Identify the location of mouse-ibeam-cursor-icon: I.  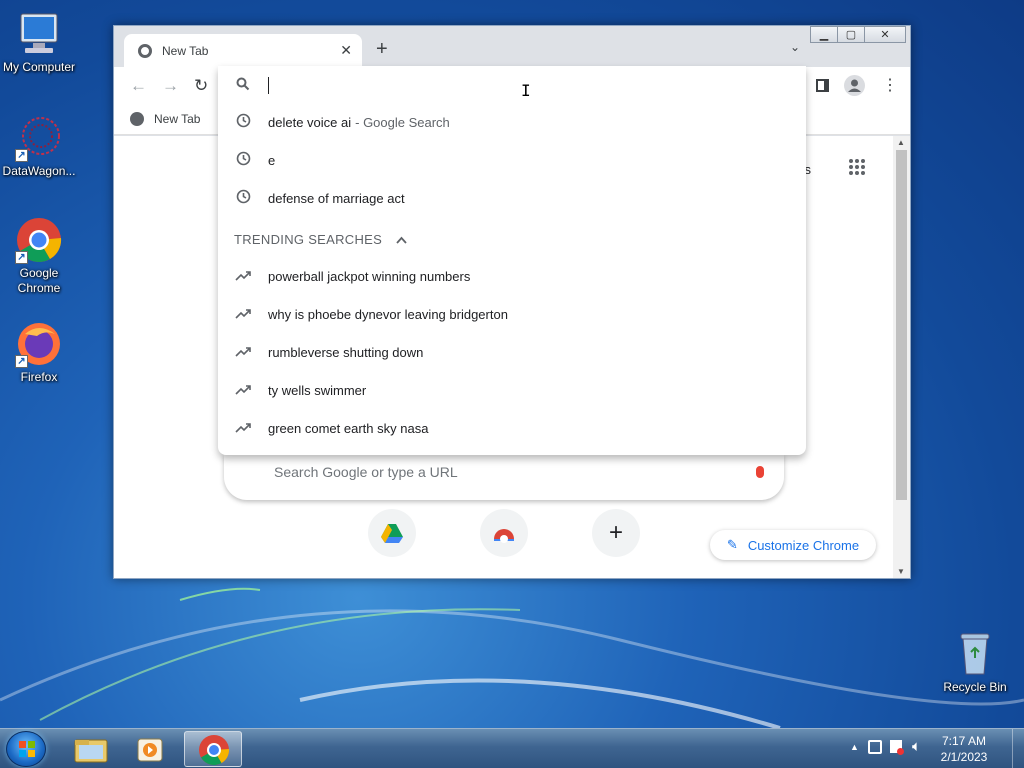
(526, 90).